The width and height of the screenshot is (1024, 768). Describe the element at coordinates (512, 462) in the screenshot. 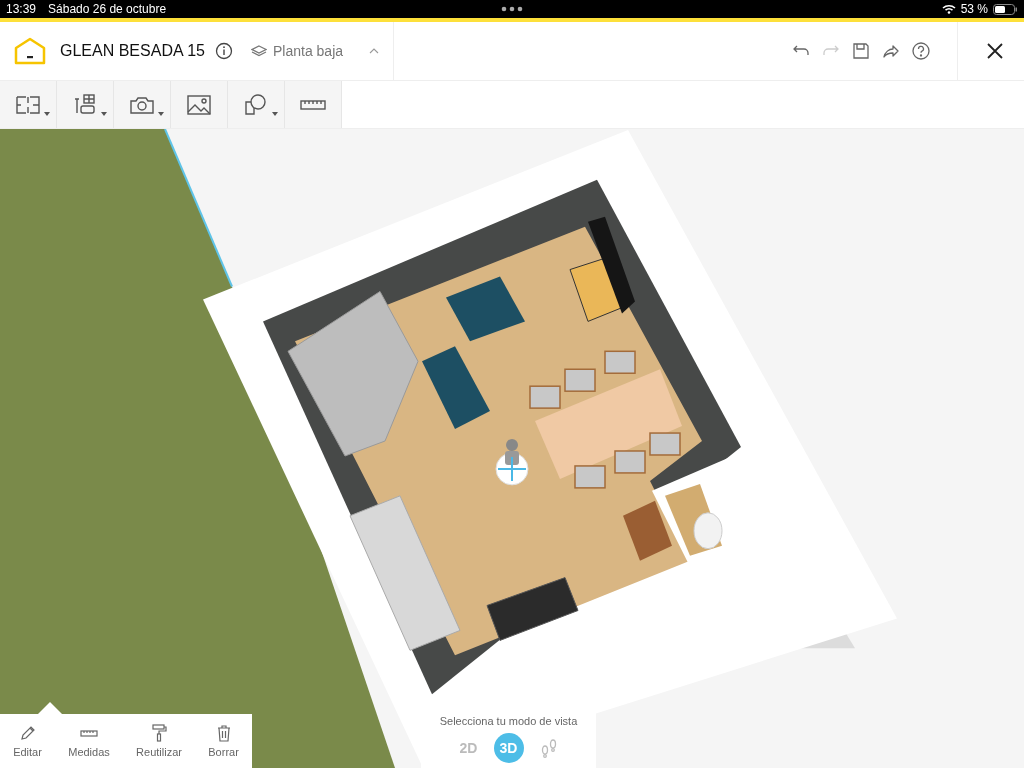

I see `person-marker` at that location.